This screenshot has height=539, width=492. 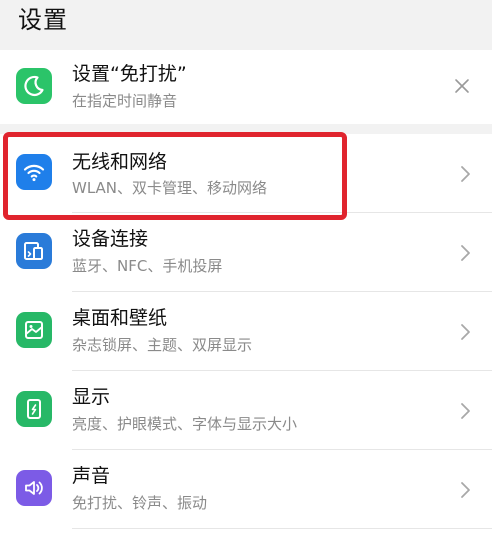 What do you see at coordinates (34, 172) in the screenshot?
I see `wifi-icon` at bounding box center [34, 172].